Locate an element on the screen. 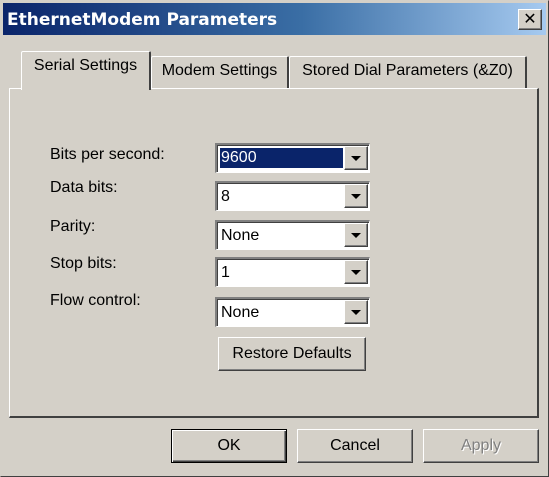 The image size is (549, 477). bits-per-second-label: Bits per second: is located at coordinates (107, 154).